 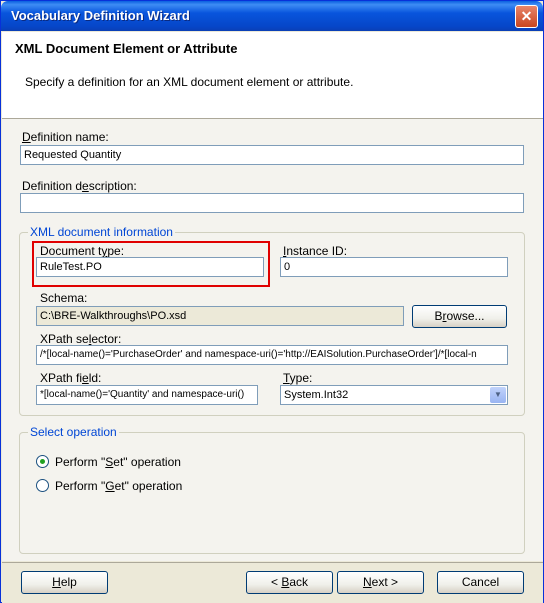 I want to click on set-operation-label: Perform "Set" operation, so click(x=118, y=462).